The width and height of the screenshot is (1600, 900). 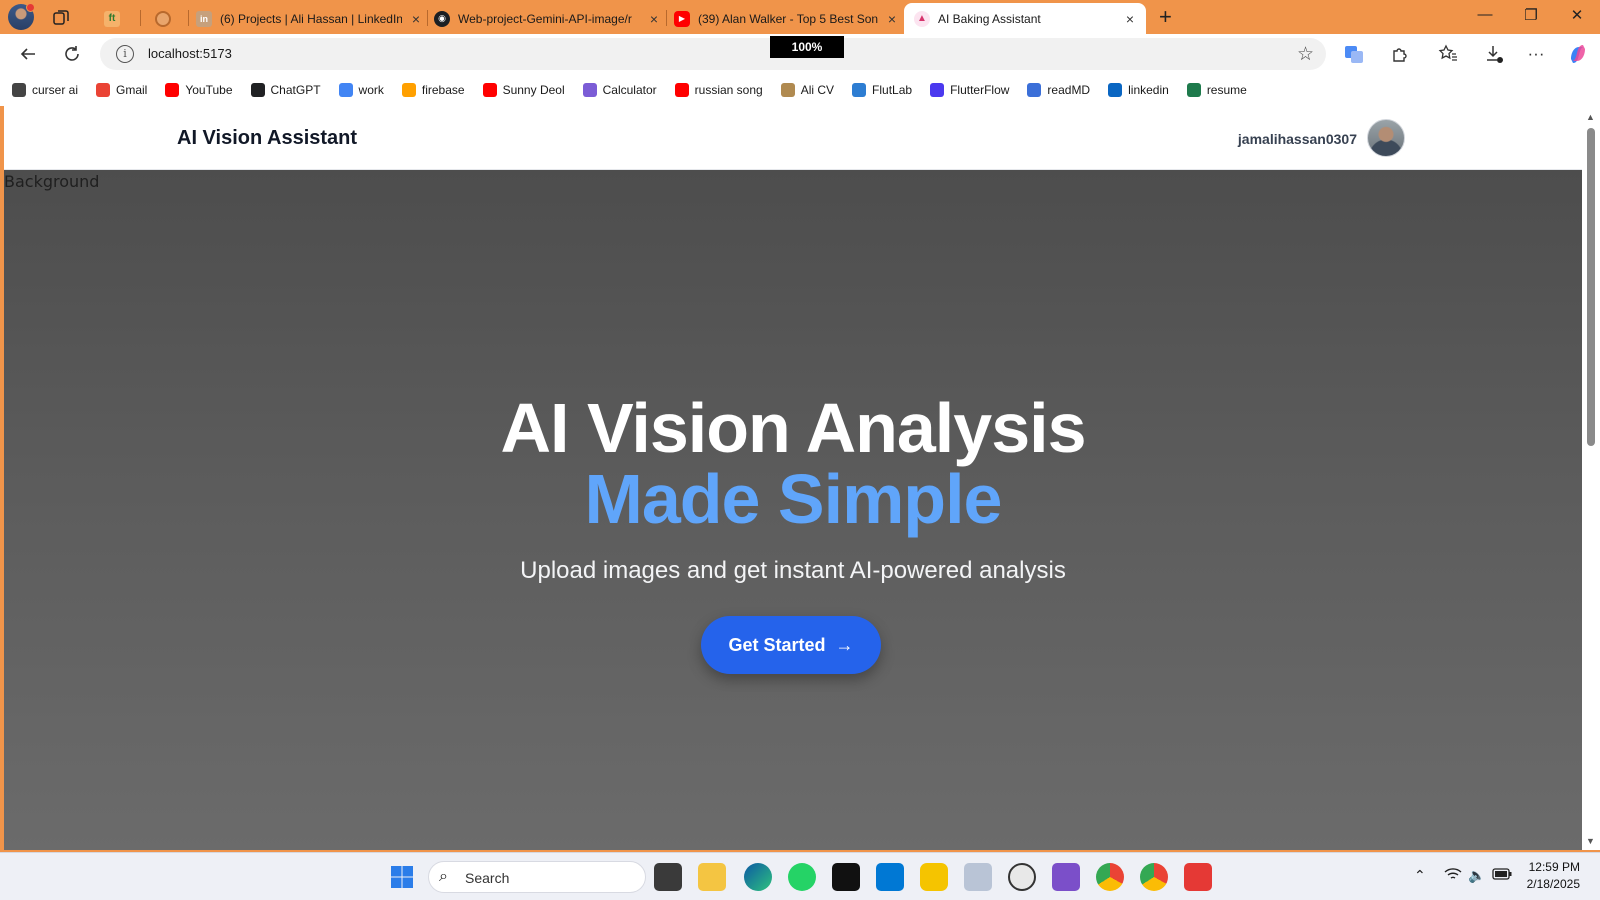 What do you see at coordinates (1386, 138) in the screenshot?
I see `user-avatar` at bounding box center [1386, 138].